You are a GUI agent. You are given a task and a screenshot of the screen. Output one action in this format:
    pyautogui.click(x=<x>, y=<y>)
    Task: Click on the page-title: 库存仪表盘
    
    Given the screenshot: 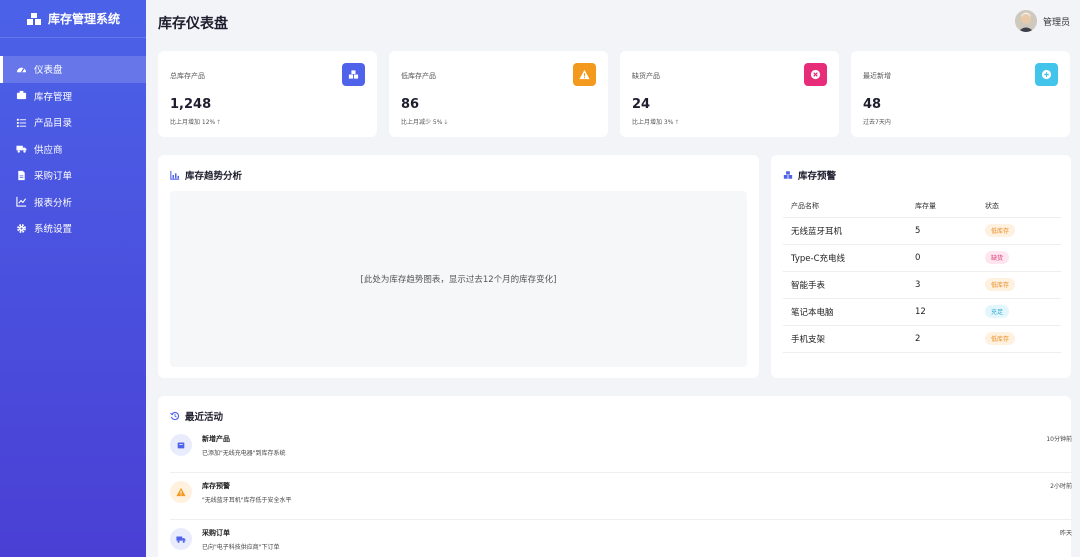 What is the action you would take?
    pyautogui.click(x=193, y=24)
    